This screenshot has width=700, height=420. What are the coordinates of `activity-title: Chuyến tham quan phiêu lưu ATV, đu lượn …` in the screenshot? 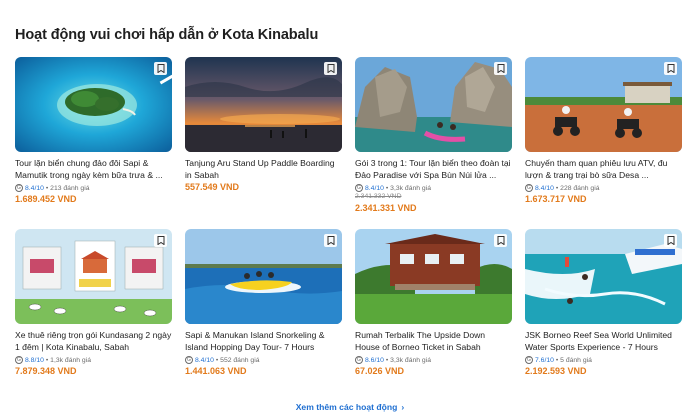 It's located at (603, 169).